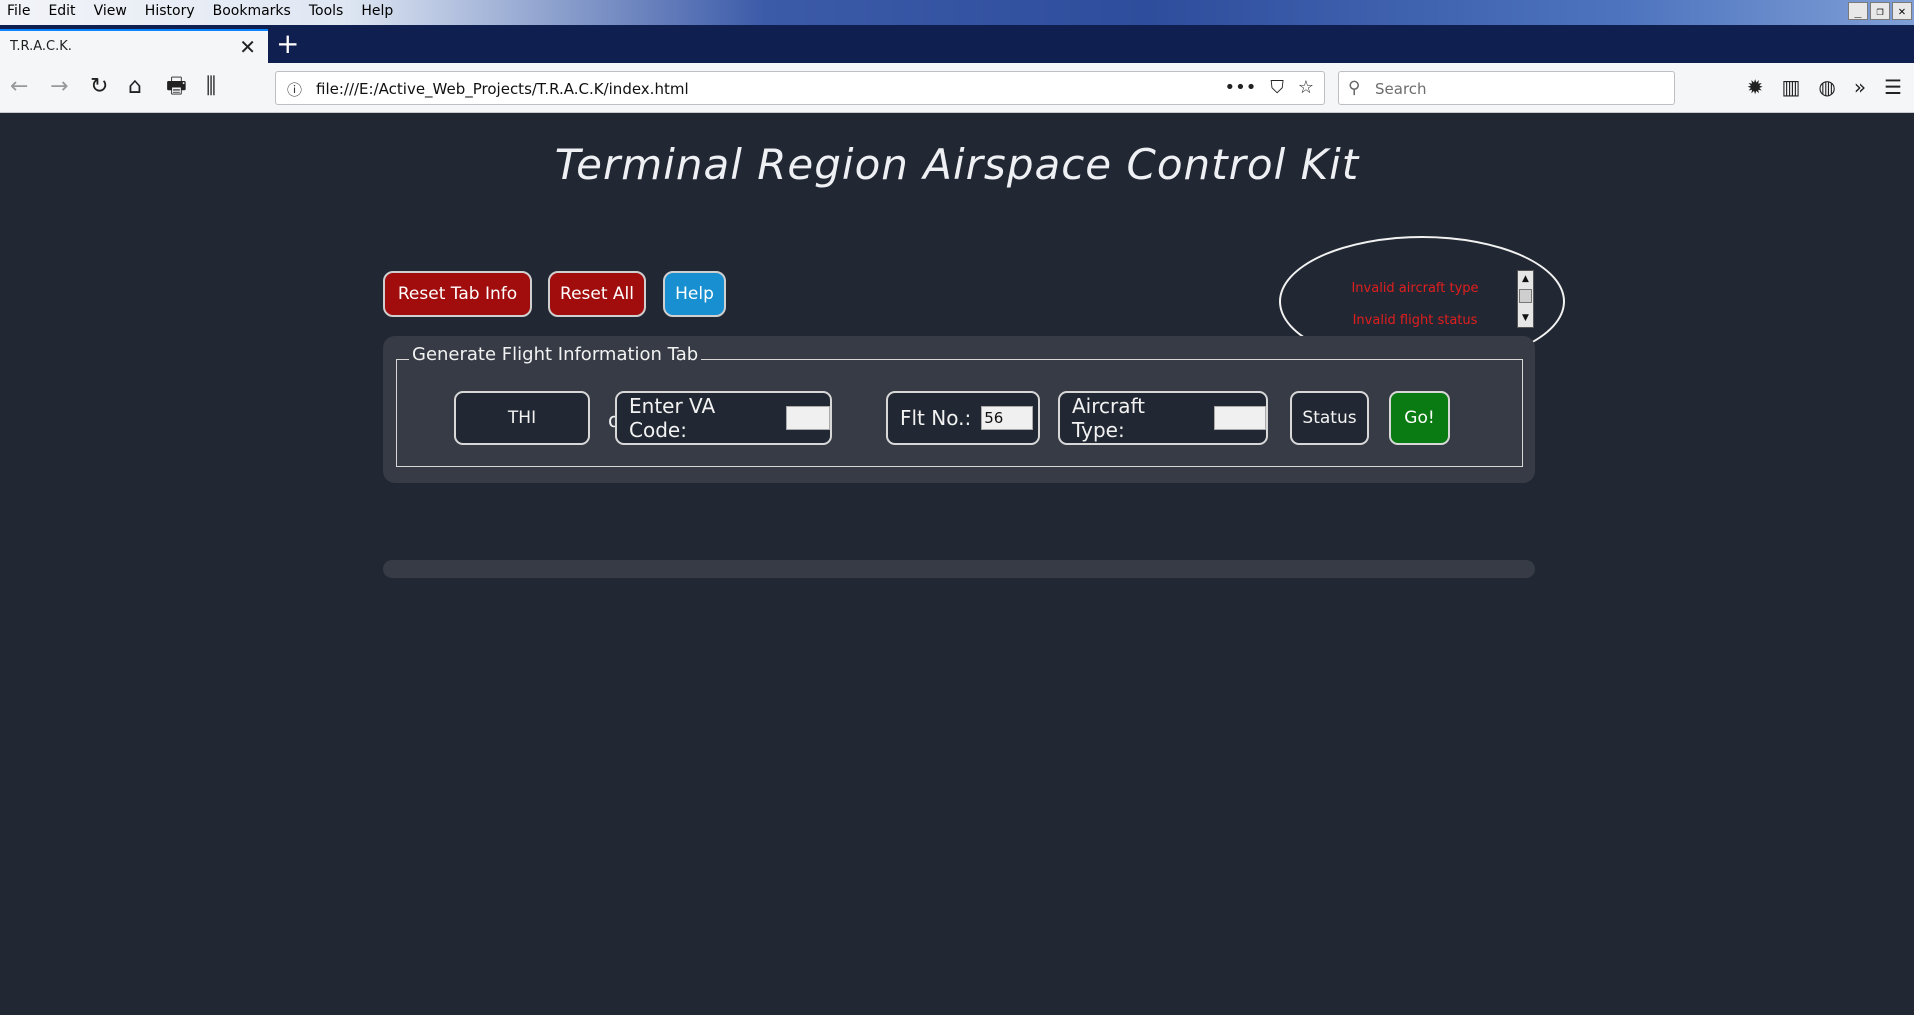 The width and height of the screenshot is (1914, 1015). Describe the element at coordinates (247, 47) in the screenshot. I see `close-tab-icon: ✕` at that location.